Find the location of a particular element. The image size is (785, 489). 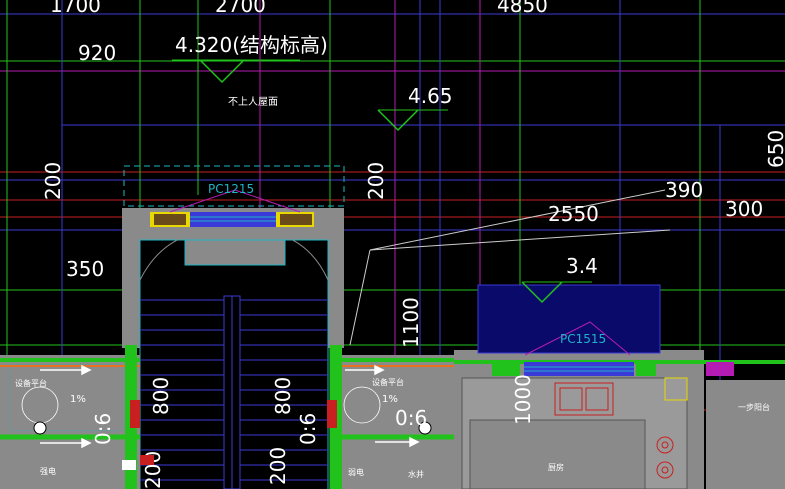

equip-platform-mid-label: 设备平台 is located at coordinates (388, 382).